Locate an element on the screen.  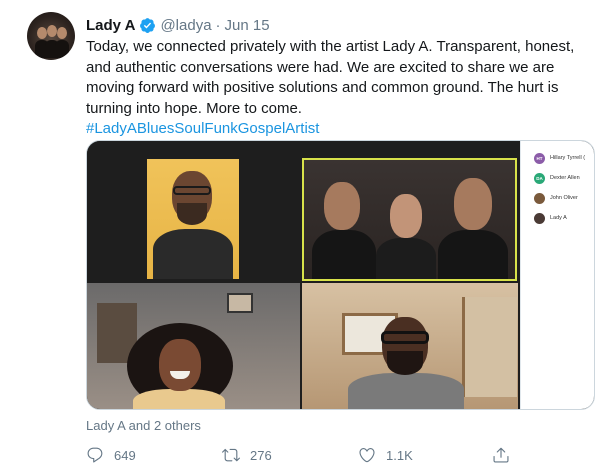
tweet-header: Lady A @ladya · Jun 15 is located at coordinates (178, 25).